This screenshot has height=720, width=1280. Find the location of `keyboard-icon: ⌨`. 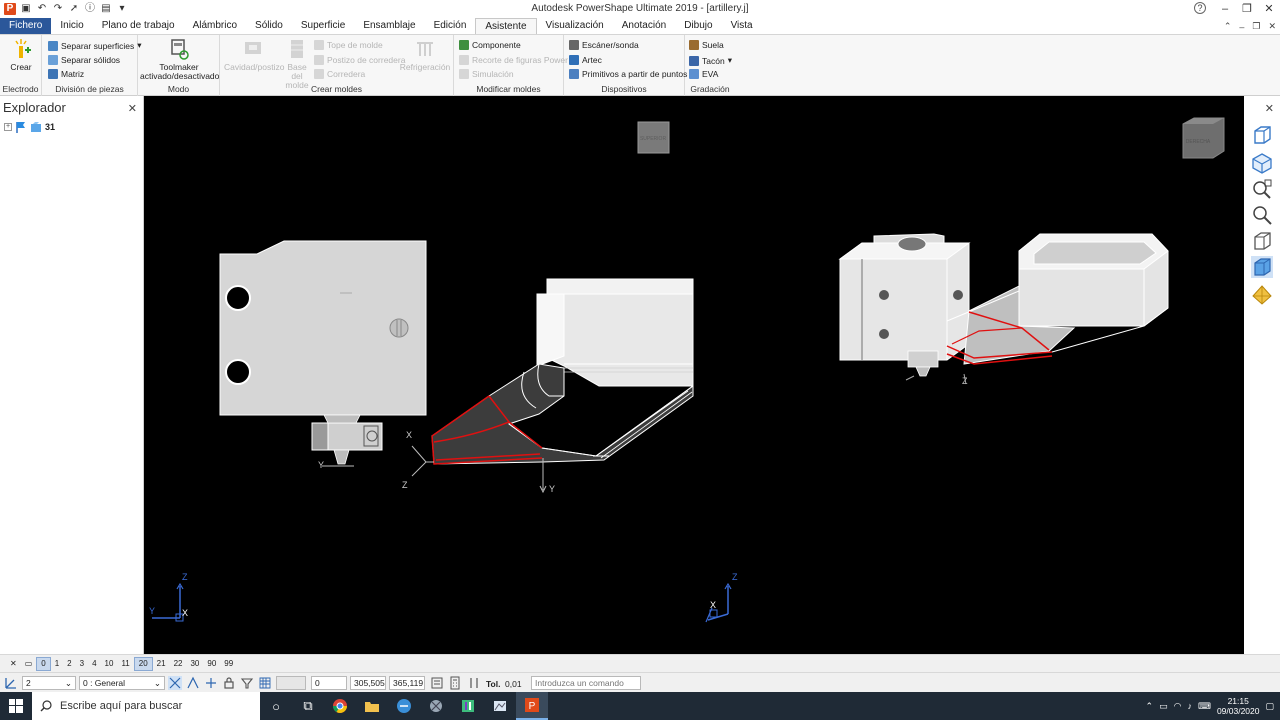

keyboard-icon: ⌨ is located at coordinates (1204, 706).